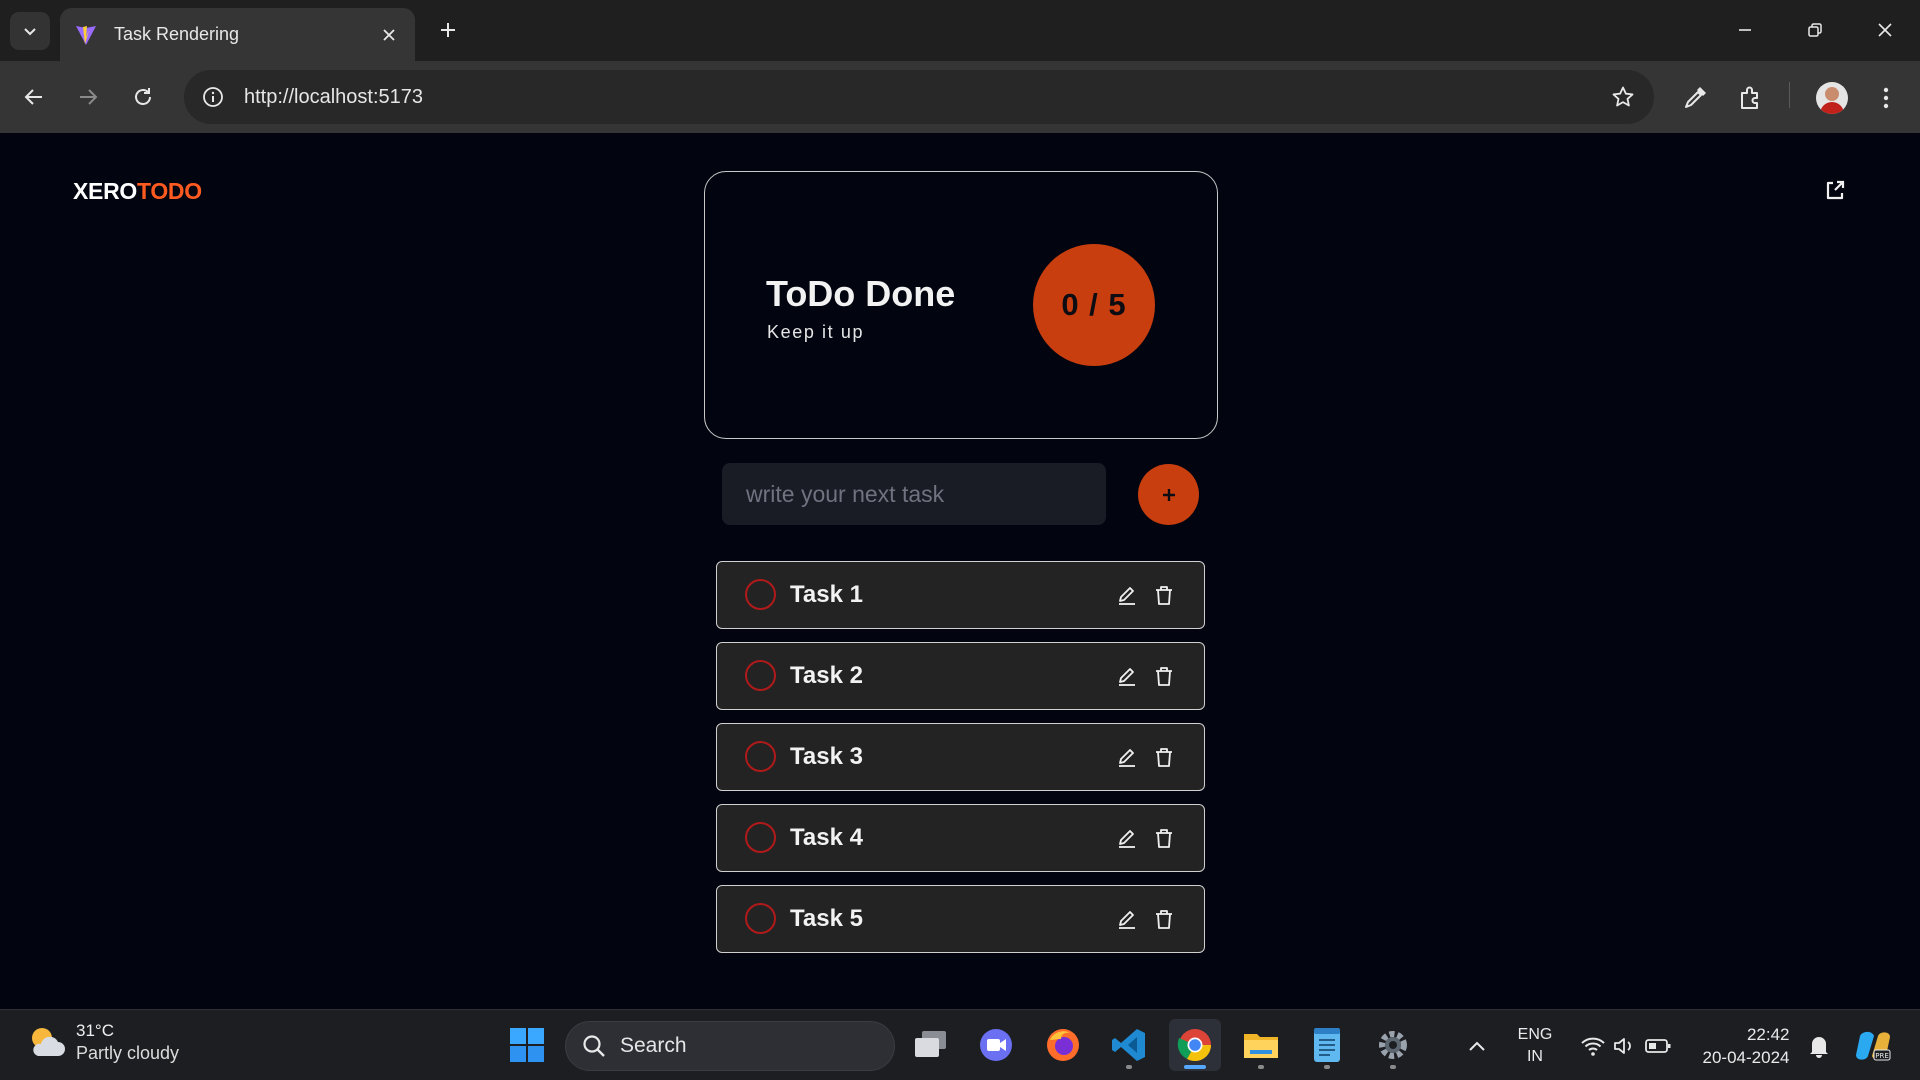 This screenshot has height=1080, width=1920. Describe the element at coordinates (1819, 1045) in the screenshot. I see `notifications-button` at that location.